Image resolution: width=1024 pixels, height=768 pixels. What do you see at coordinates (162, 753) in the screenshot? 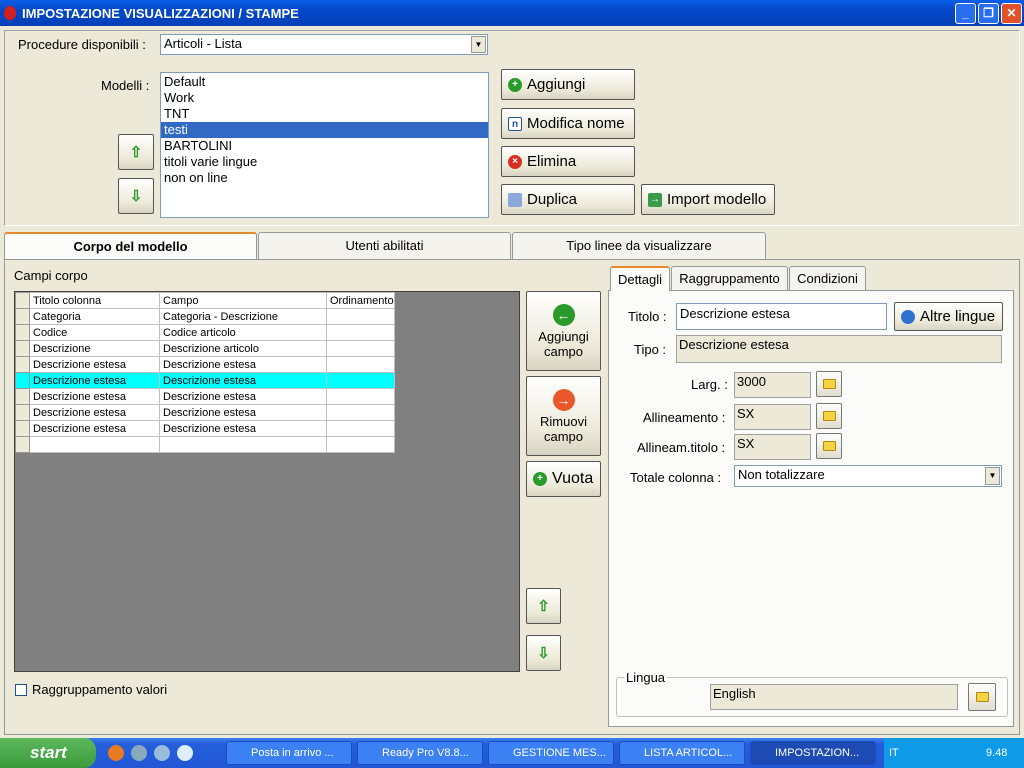
I see `ie-icon` at bounding box center [162, 753].